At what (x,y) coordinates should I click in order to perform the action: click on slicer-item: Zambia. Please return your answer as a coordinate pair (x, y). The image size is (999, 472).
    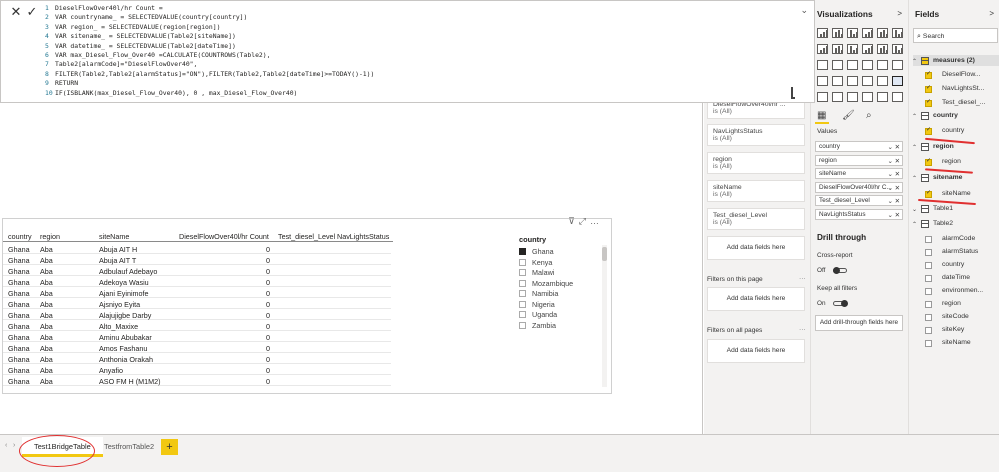
    Looking at the image, I should click on (537, 325).